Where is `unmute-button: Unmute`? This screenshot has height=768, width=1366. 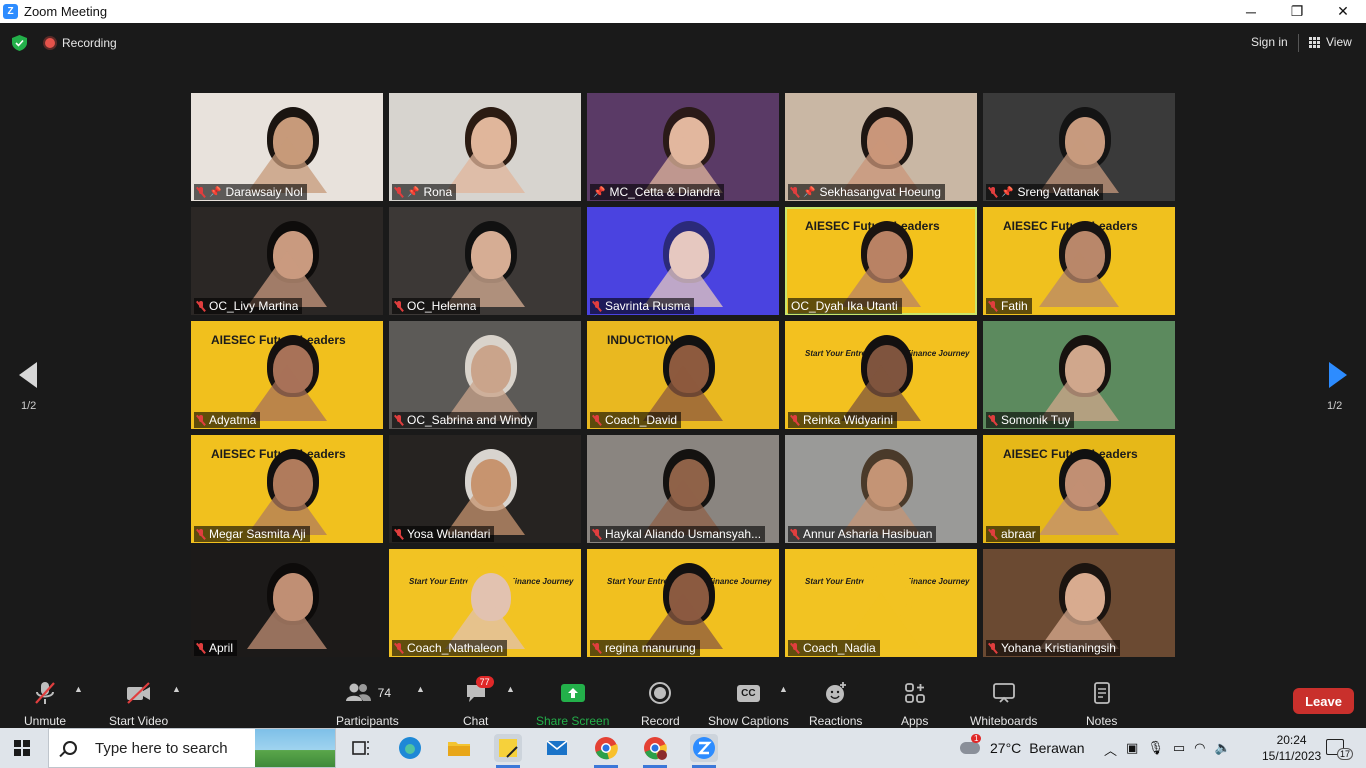 unmute-button: Unmute is located at coordinates (45, 704).